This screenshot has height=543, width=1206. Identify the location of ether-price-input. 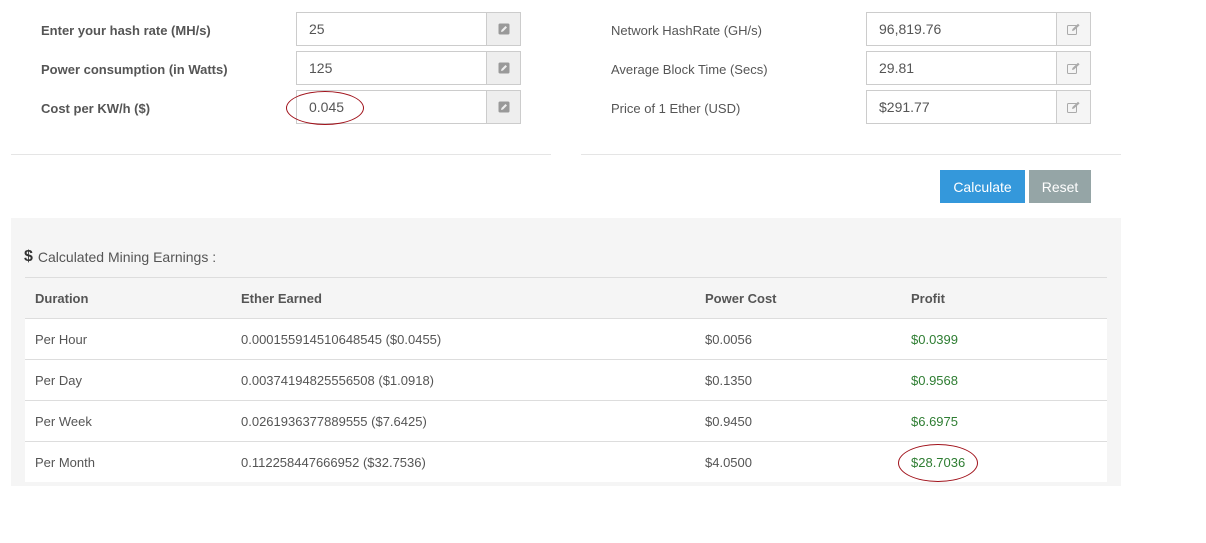
(961, 107).